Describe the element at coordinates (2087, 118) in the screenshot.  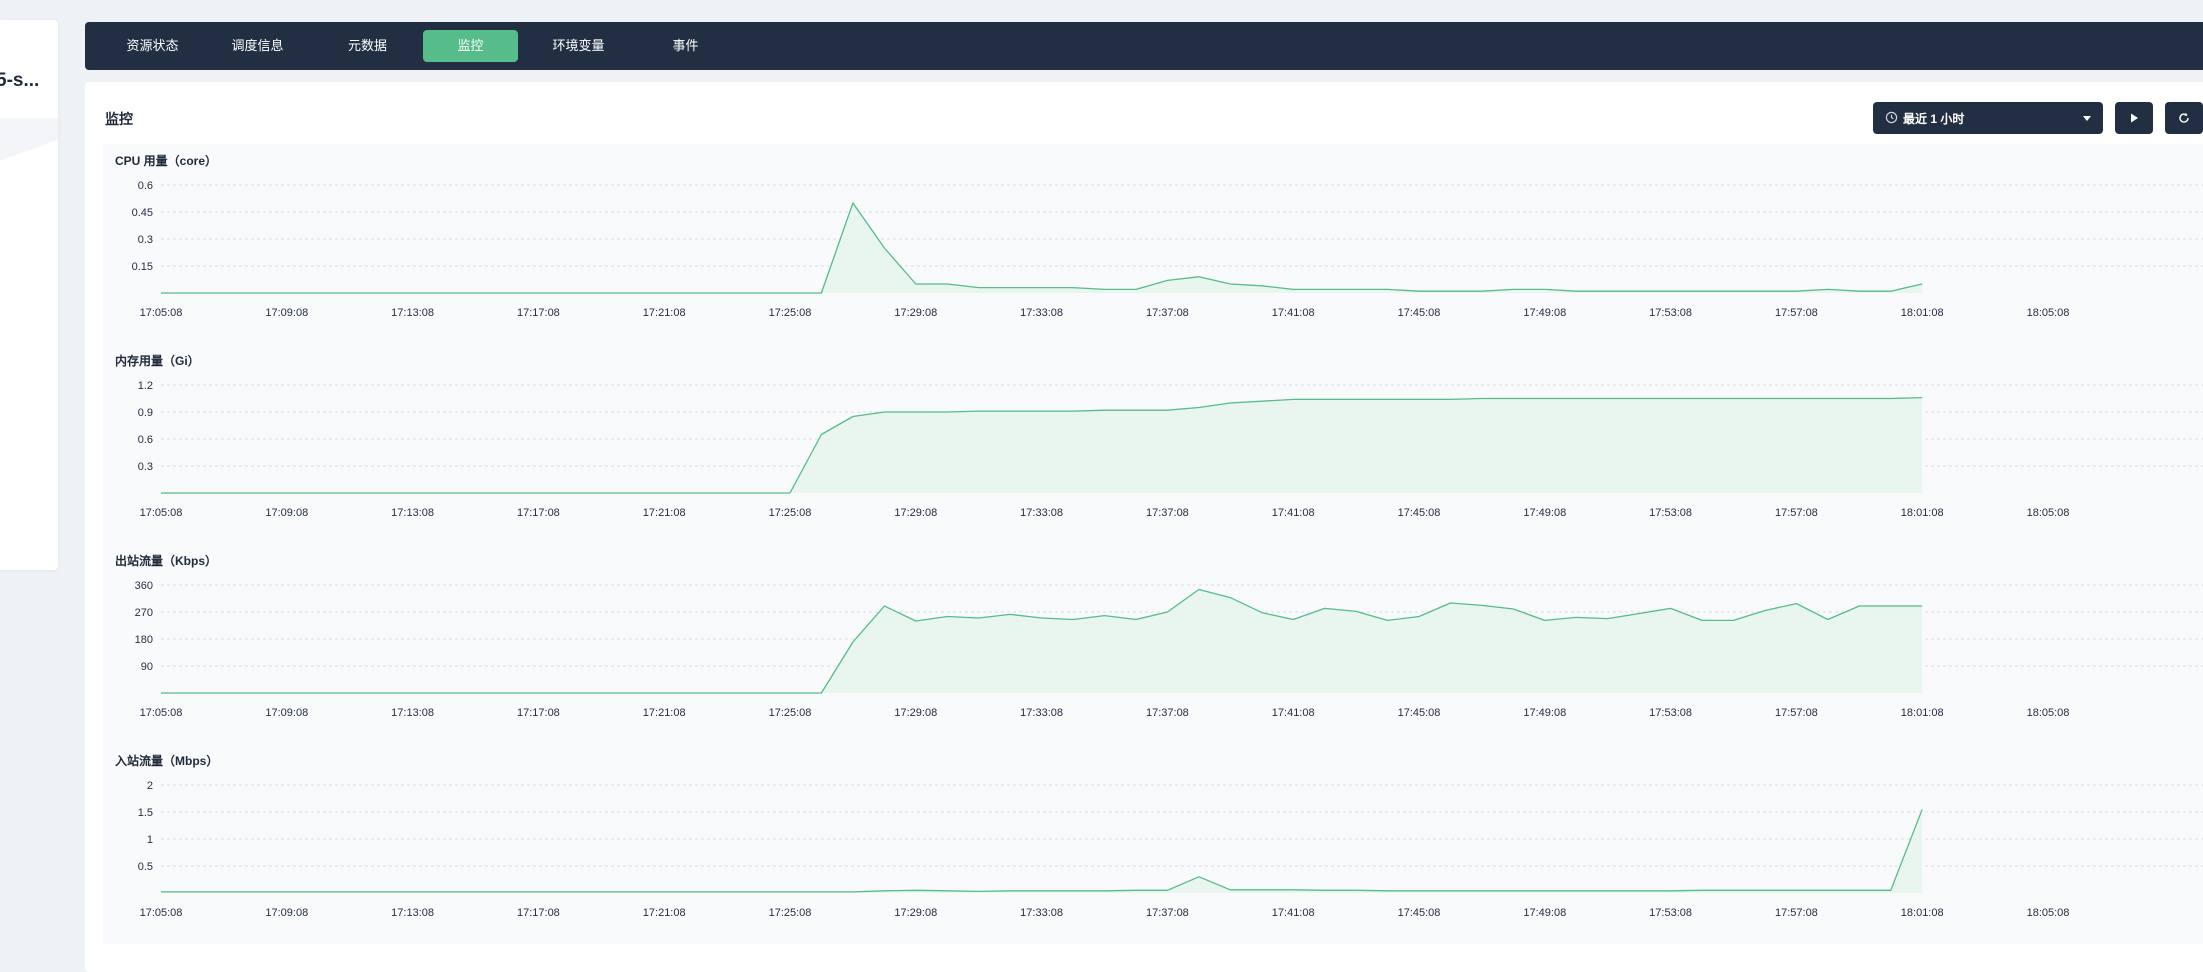
I see `chevron-down-icon` at that location.